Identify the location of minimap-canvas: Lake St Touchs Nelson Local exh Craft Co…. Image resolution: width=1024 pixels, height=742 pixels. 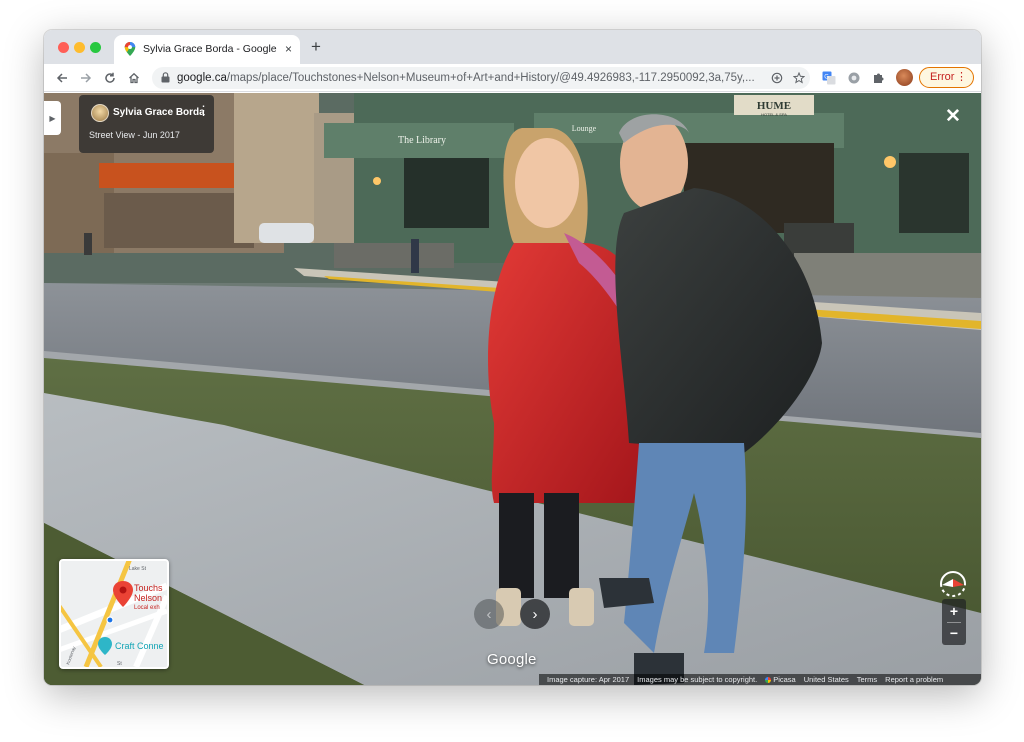
(114, 614).